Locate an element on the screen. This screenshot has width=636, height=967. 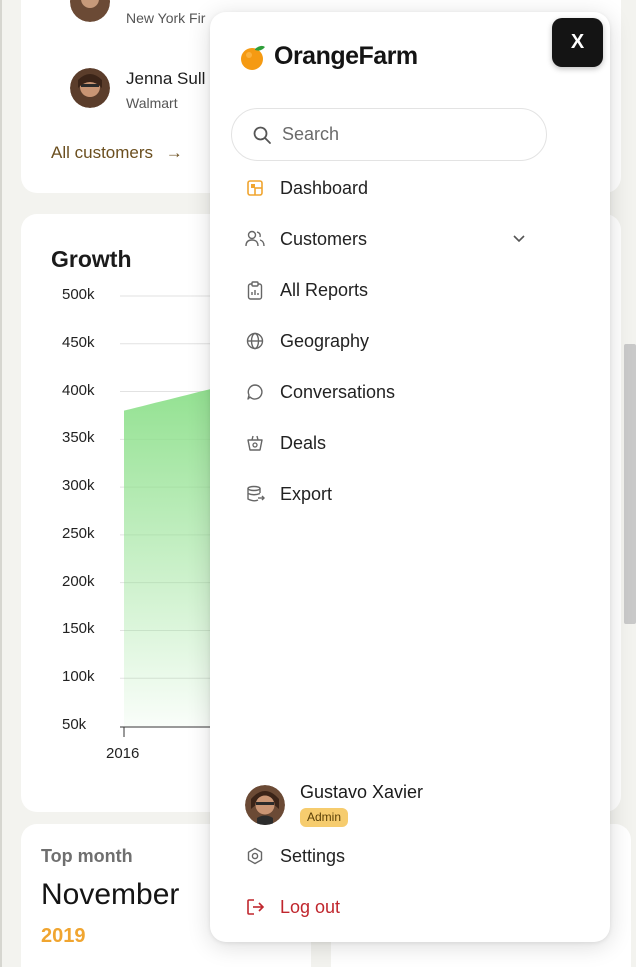
close-menu-button: X is located at coordinates (577, 42).